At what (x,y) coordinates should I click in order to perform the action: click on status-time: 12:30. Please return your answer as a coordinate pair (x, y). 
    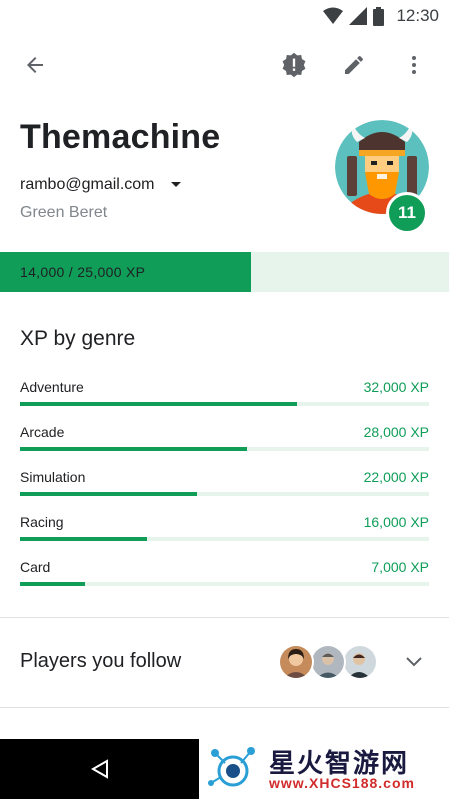
    Looking at the image, I should click on (417, 15).